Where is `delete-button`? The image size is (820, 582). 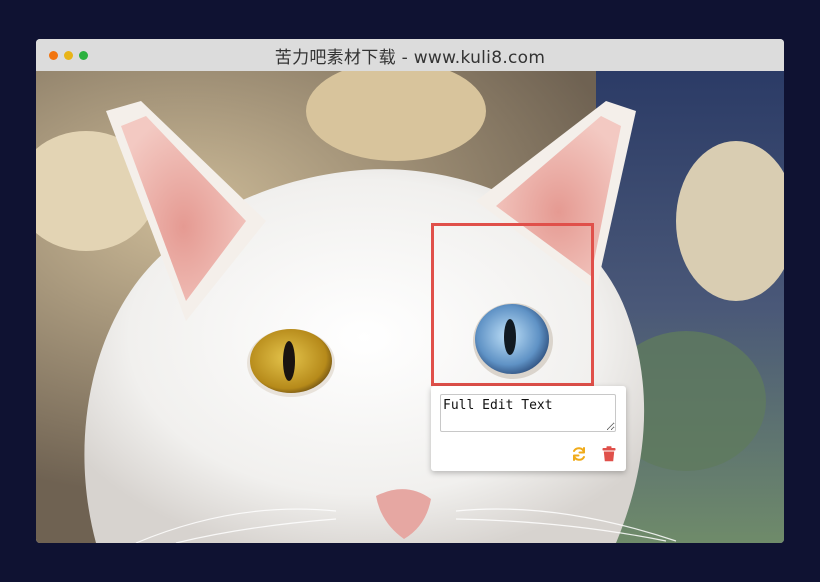 delete-button is located at coordinates (609, 454).